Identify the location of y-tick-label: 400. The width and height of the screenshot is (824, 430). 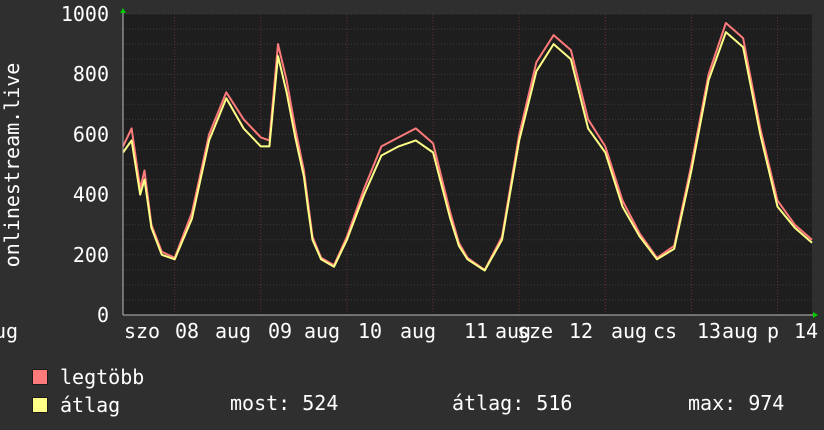
(91, 195).